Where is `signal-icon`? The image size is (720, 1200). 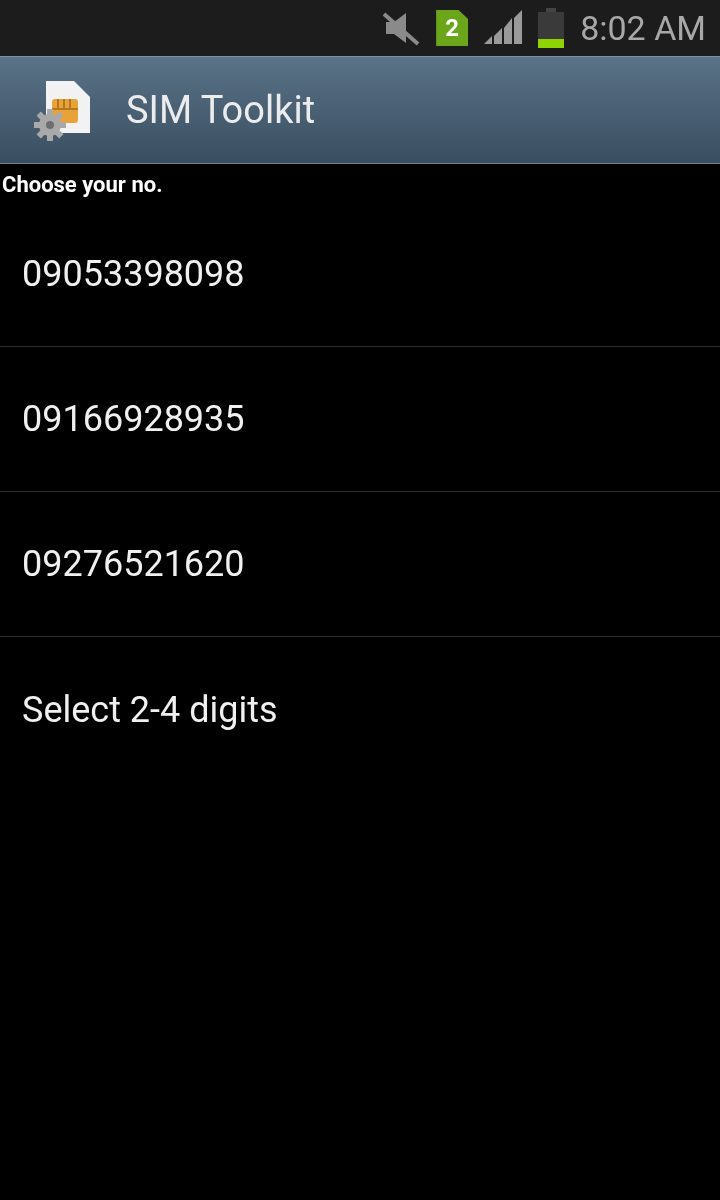
signal-icon is located at coordinates (503, 28).